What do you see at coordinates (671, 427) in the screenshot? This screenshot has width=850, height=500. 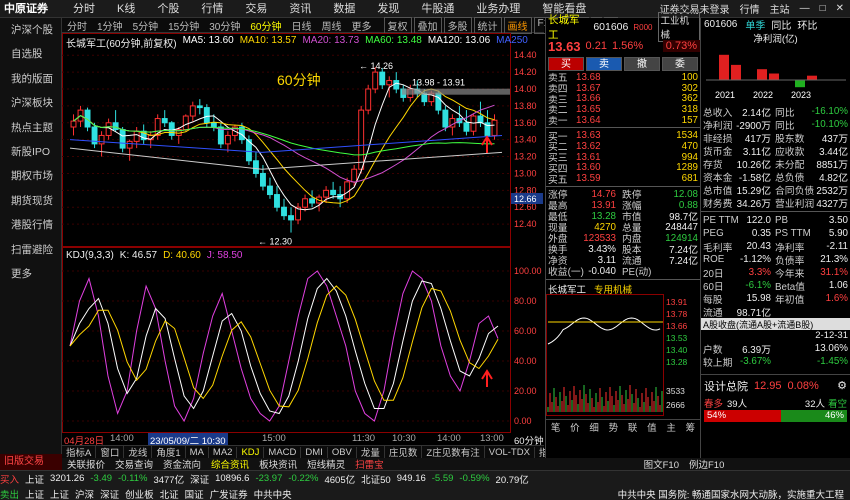 I see `mini-tab: 主` at bounding box center [671, 427].